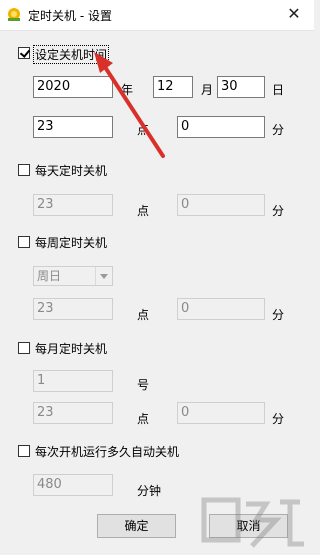  Describe the element at coordinates (252, 522) in the screenshot. I see `watermark-logo` at that location.